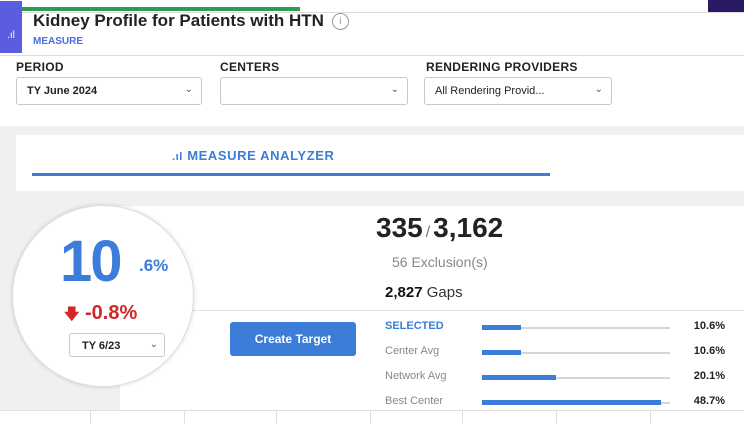 The width and height of the screenshot is (744, 425). Describe the element at coordinates (424, 292) in the screenshot. I see `gaps-count: 2,827 Gaps` at that location.